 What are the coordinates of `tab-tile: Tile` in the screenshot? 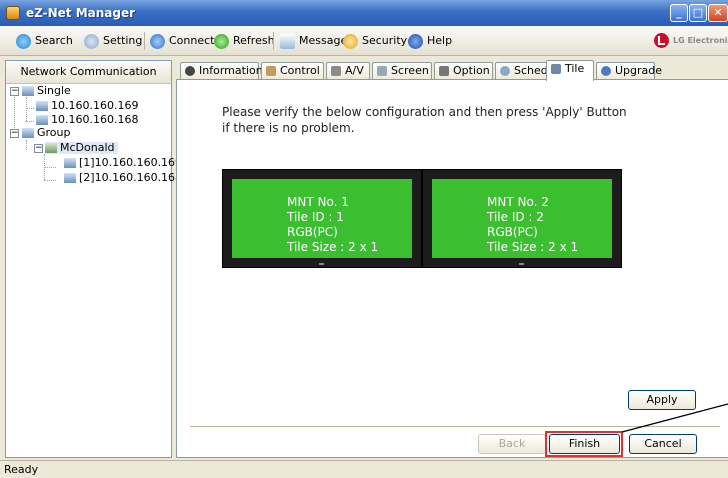 It's located at (570, 70).